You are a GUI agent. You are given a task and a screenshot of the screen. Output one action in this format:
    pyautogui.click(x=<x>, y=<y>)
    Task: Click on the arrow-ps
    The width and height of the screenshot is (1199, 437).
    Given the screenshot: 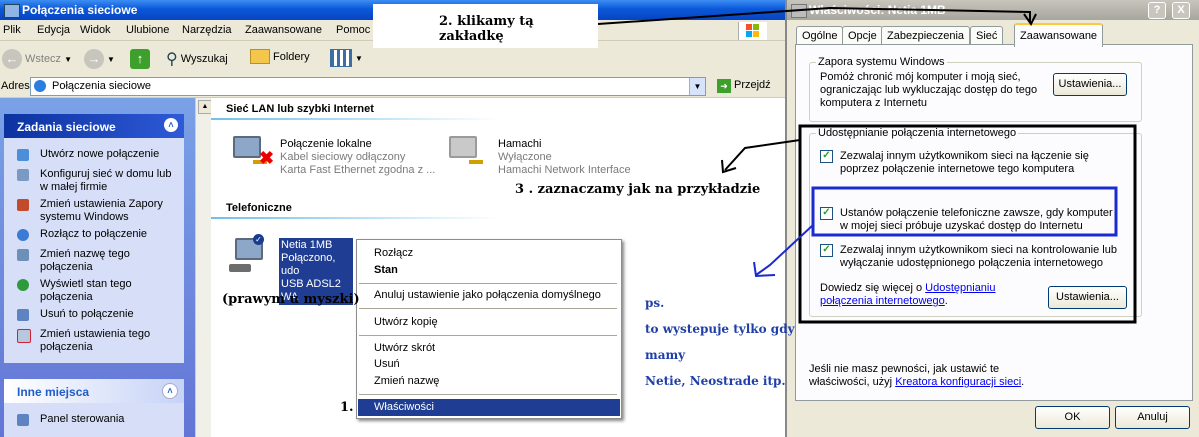 What is the action you would take?
    pyautogui.click(x=784, y=250)
    